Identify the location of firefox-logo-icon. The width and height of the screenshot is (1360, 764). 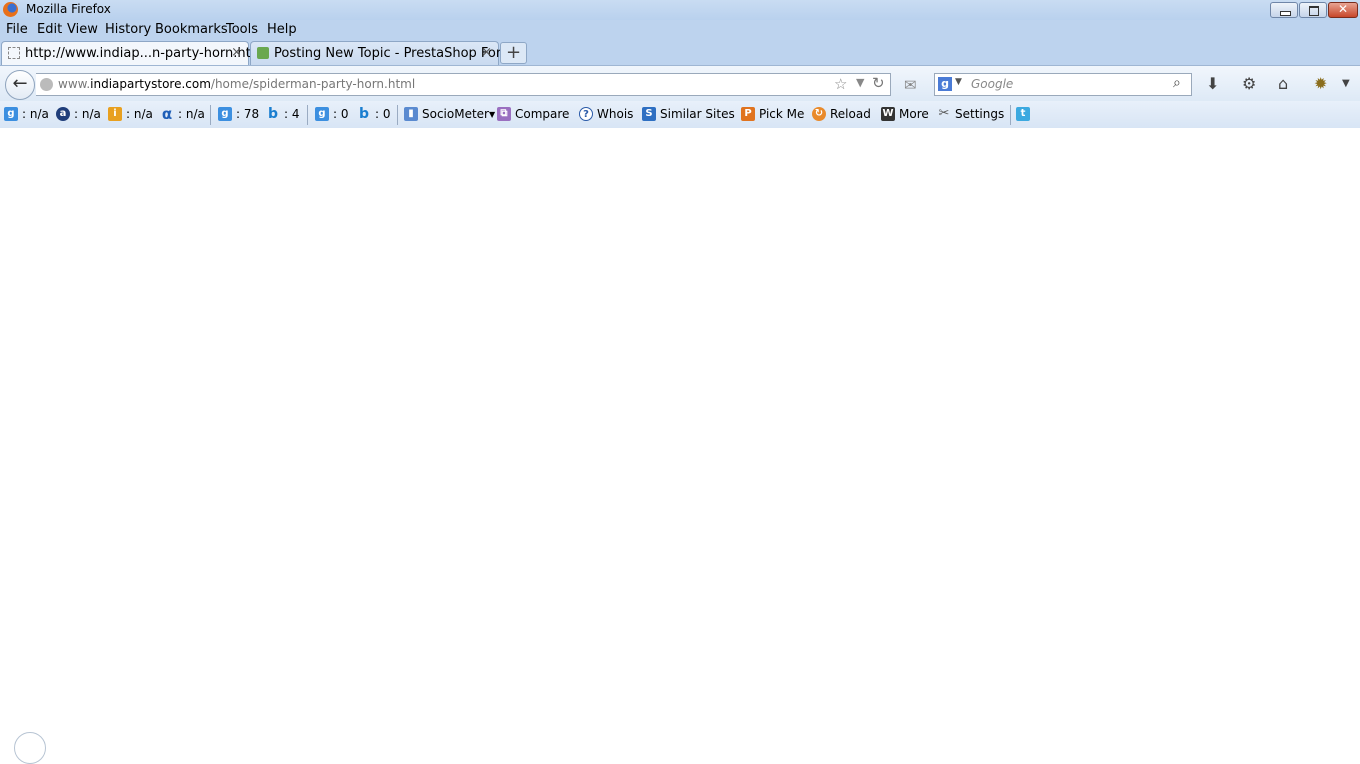
(10, 9).